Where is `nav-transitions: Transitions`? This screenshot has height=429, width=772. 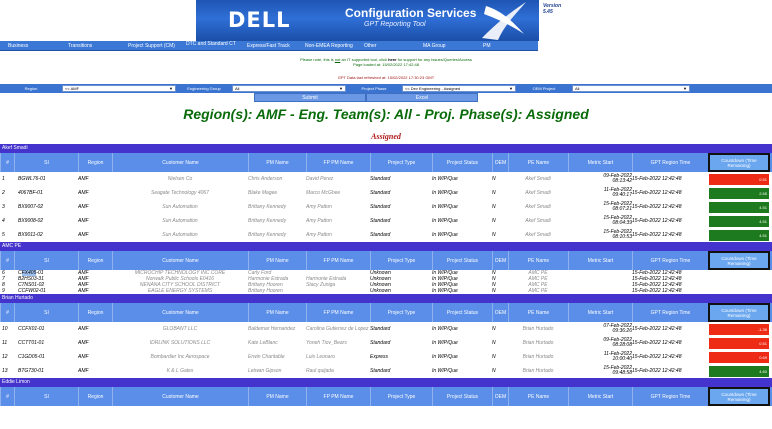
nav-transitions: Transitions is located at coordinates (80, 46).